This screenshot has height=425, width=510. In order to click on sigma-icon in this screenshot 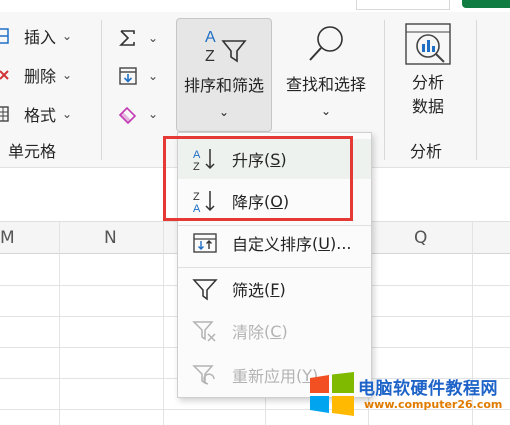, I will do `click(128, 38)`.